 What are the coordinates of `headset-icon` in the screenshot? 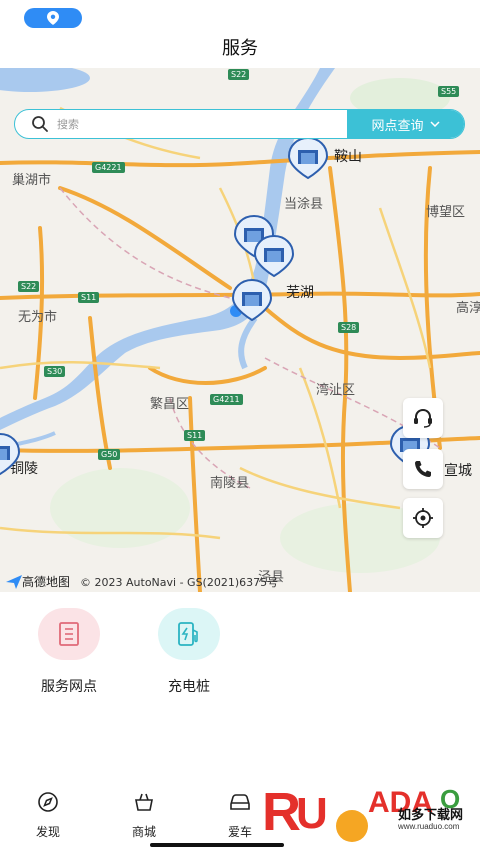 It's located at (423, 418).